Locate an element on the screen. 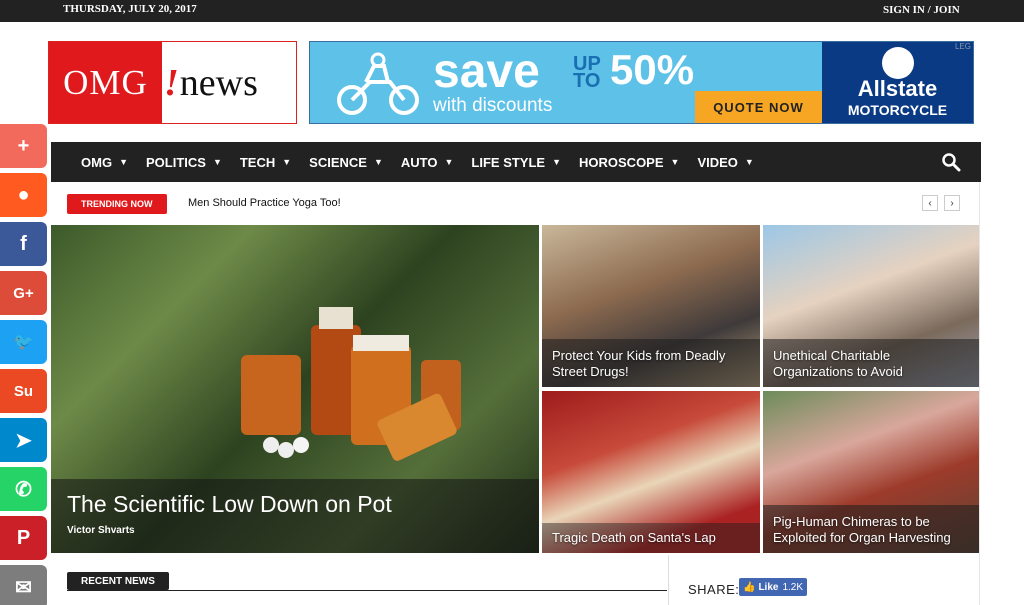 The image size is (1024, 605). allstate-logo-icon is located at coordinates (898, 63).